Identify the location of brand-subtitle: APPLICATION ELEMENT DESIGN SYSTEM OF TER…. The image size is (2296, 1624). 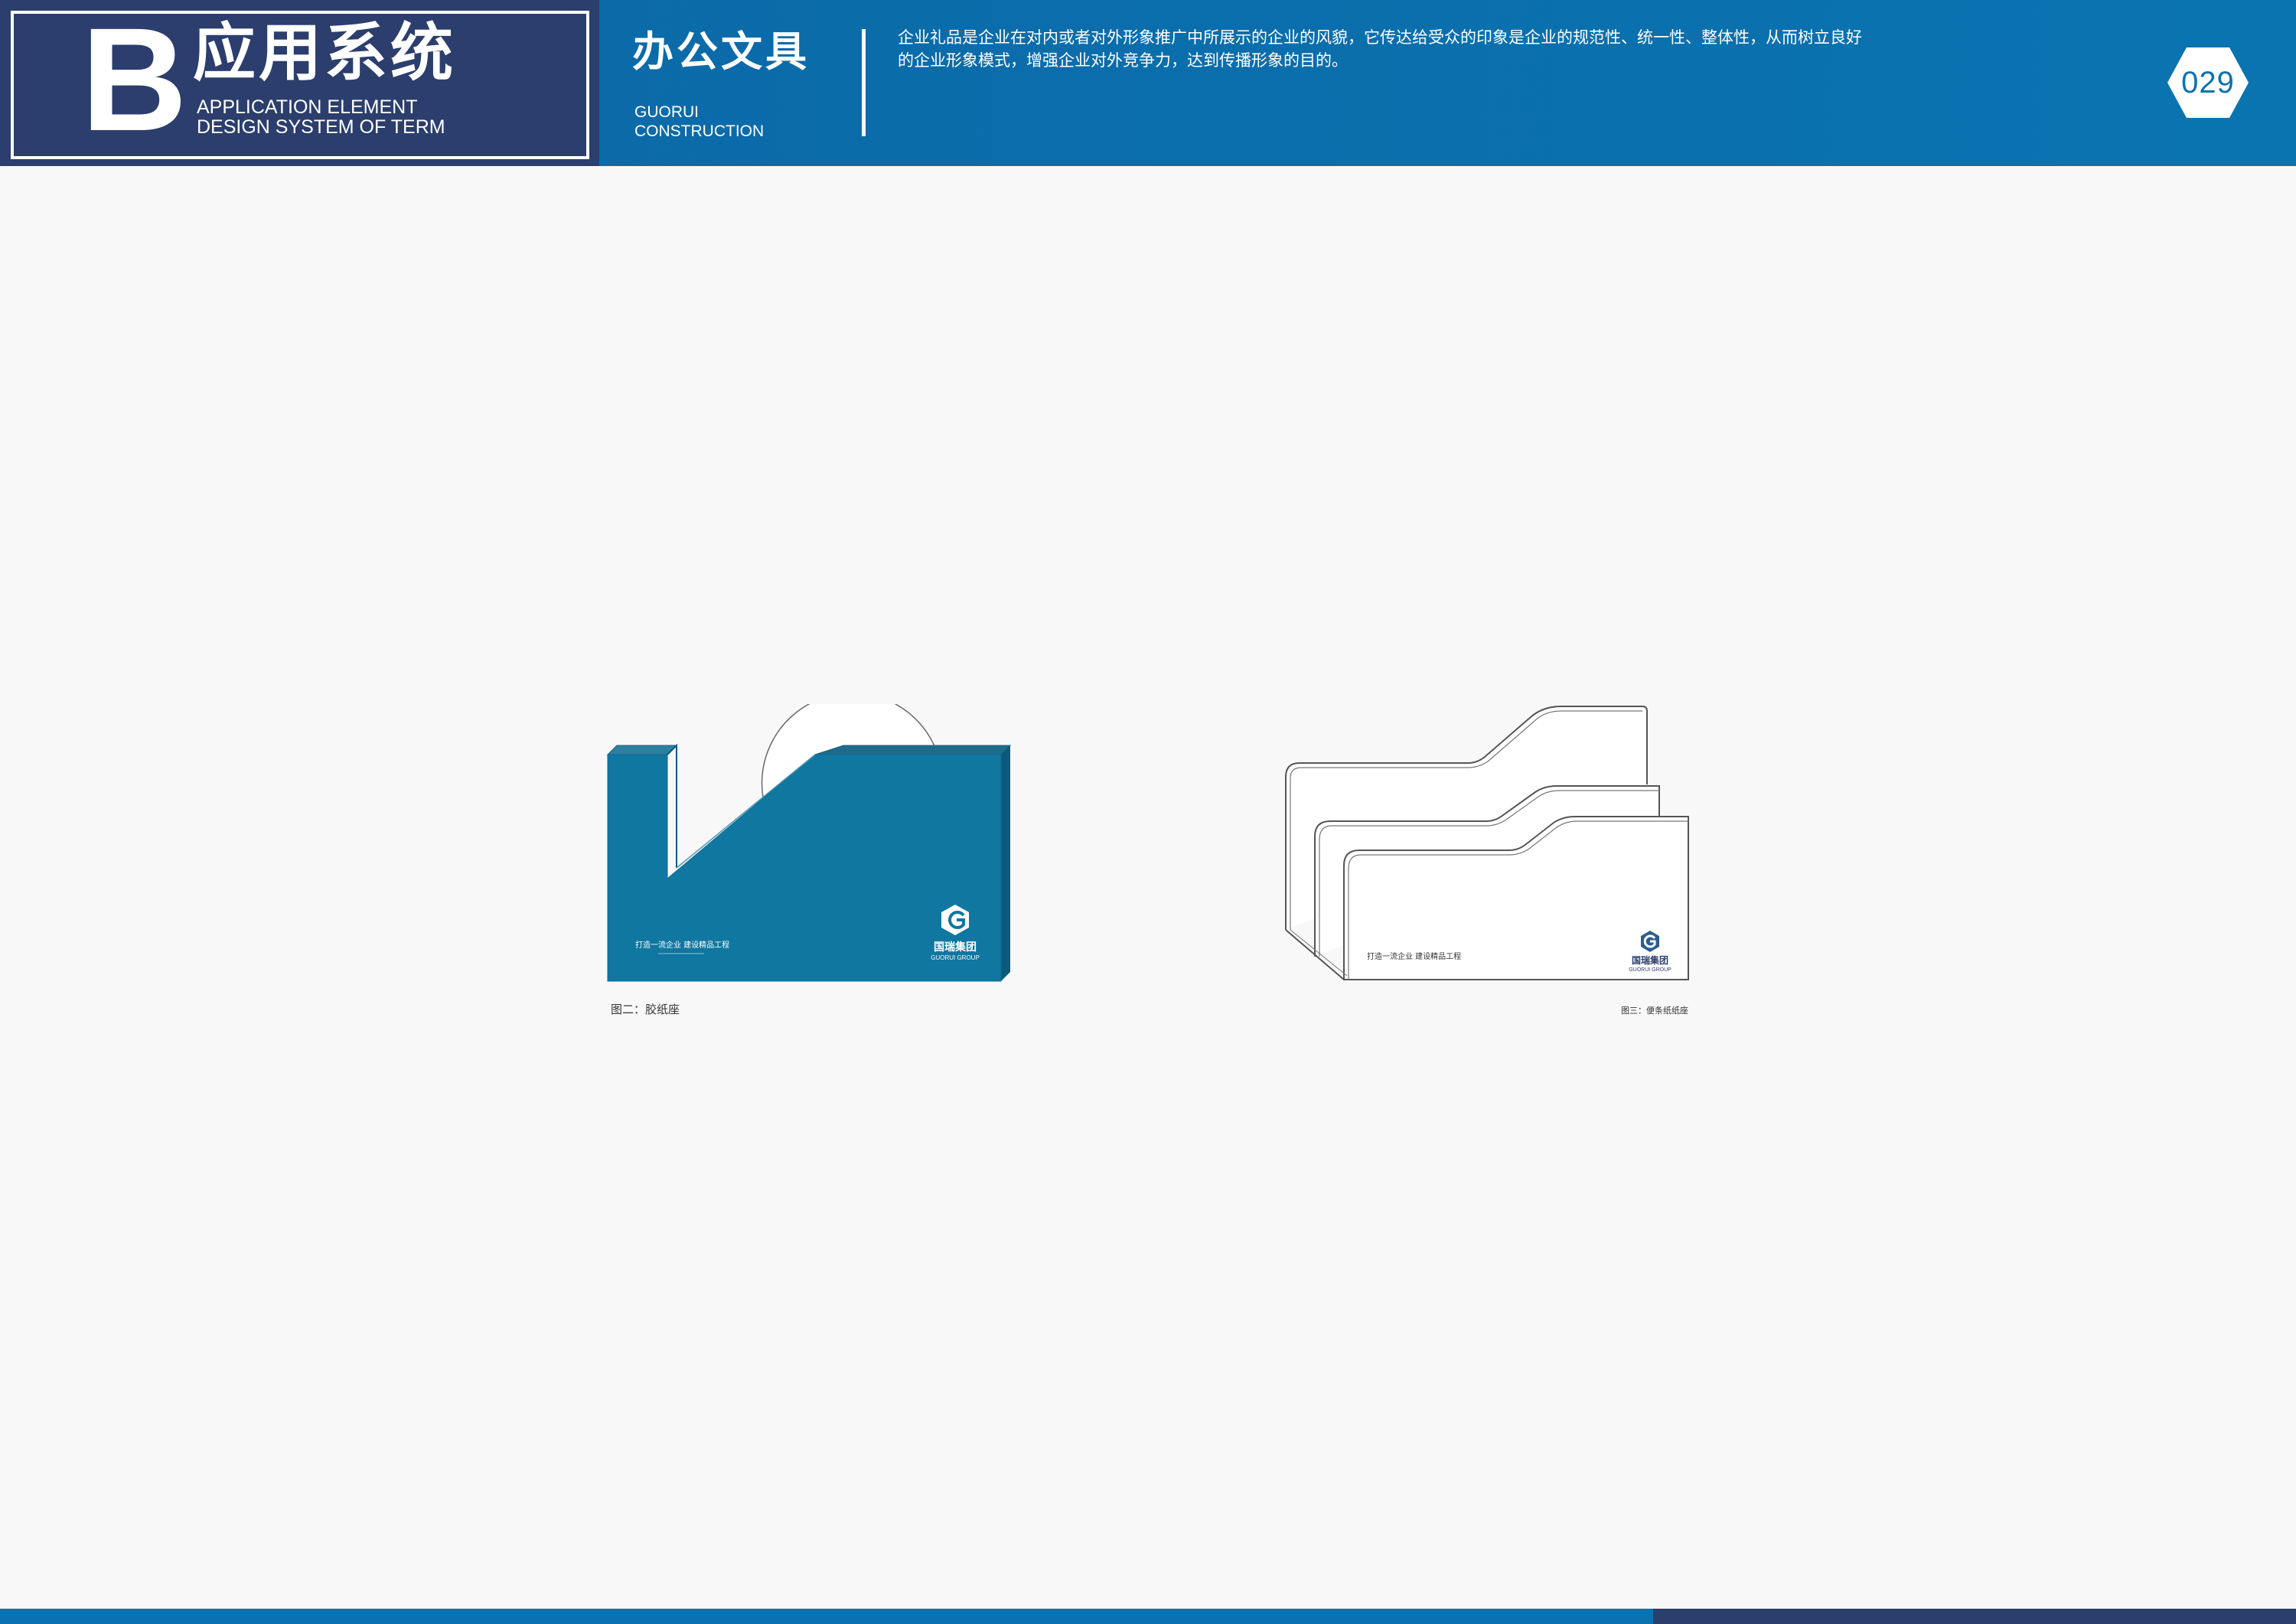
(321, 117).